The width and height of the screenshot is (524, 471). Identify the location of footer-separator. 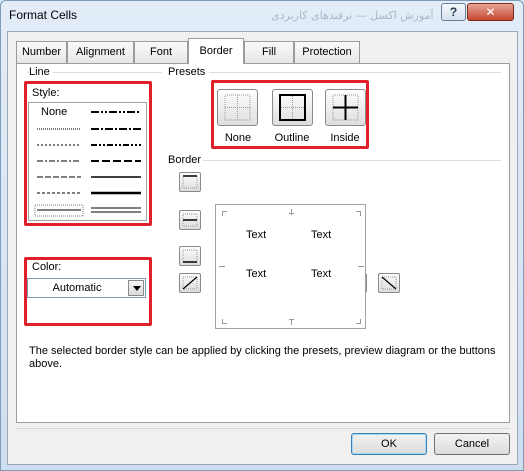
(263, 428).